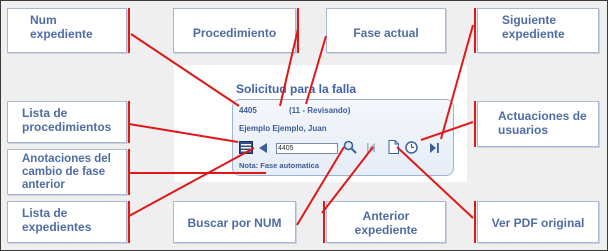  I want to click on first-record-icon, so click(371, 148).